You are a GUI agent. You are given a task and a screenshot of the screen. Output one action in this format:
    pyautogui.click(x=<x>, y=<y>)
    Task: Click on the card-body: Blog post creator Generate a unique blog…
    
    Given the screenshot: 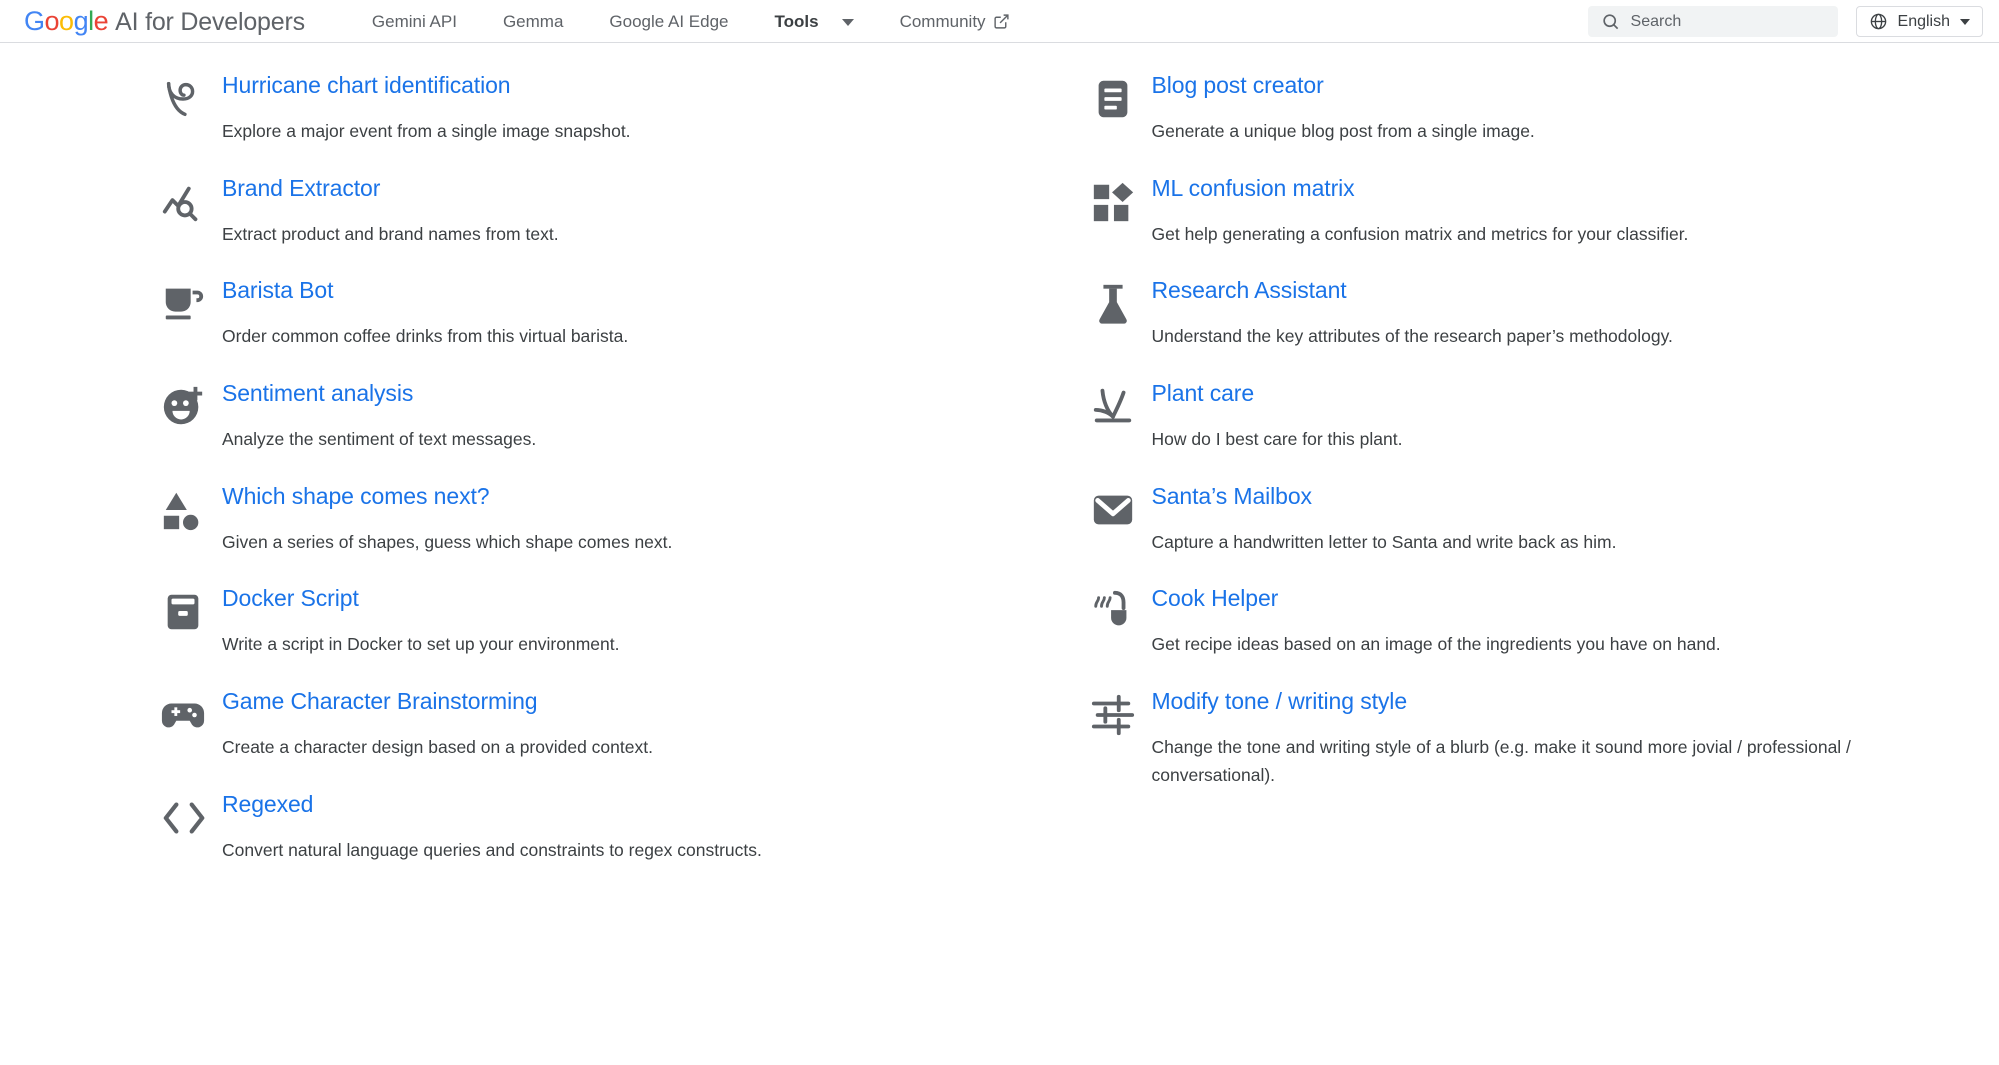 What is the action you would take?
    pyautogui.click(x=1575, y=108)
    